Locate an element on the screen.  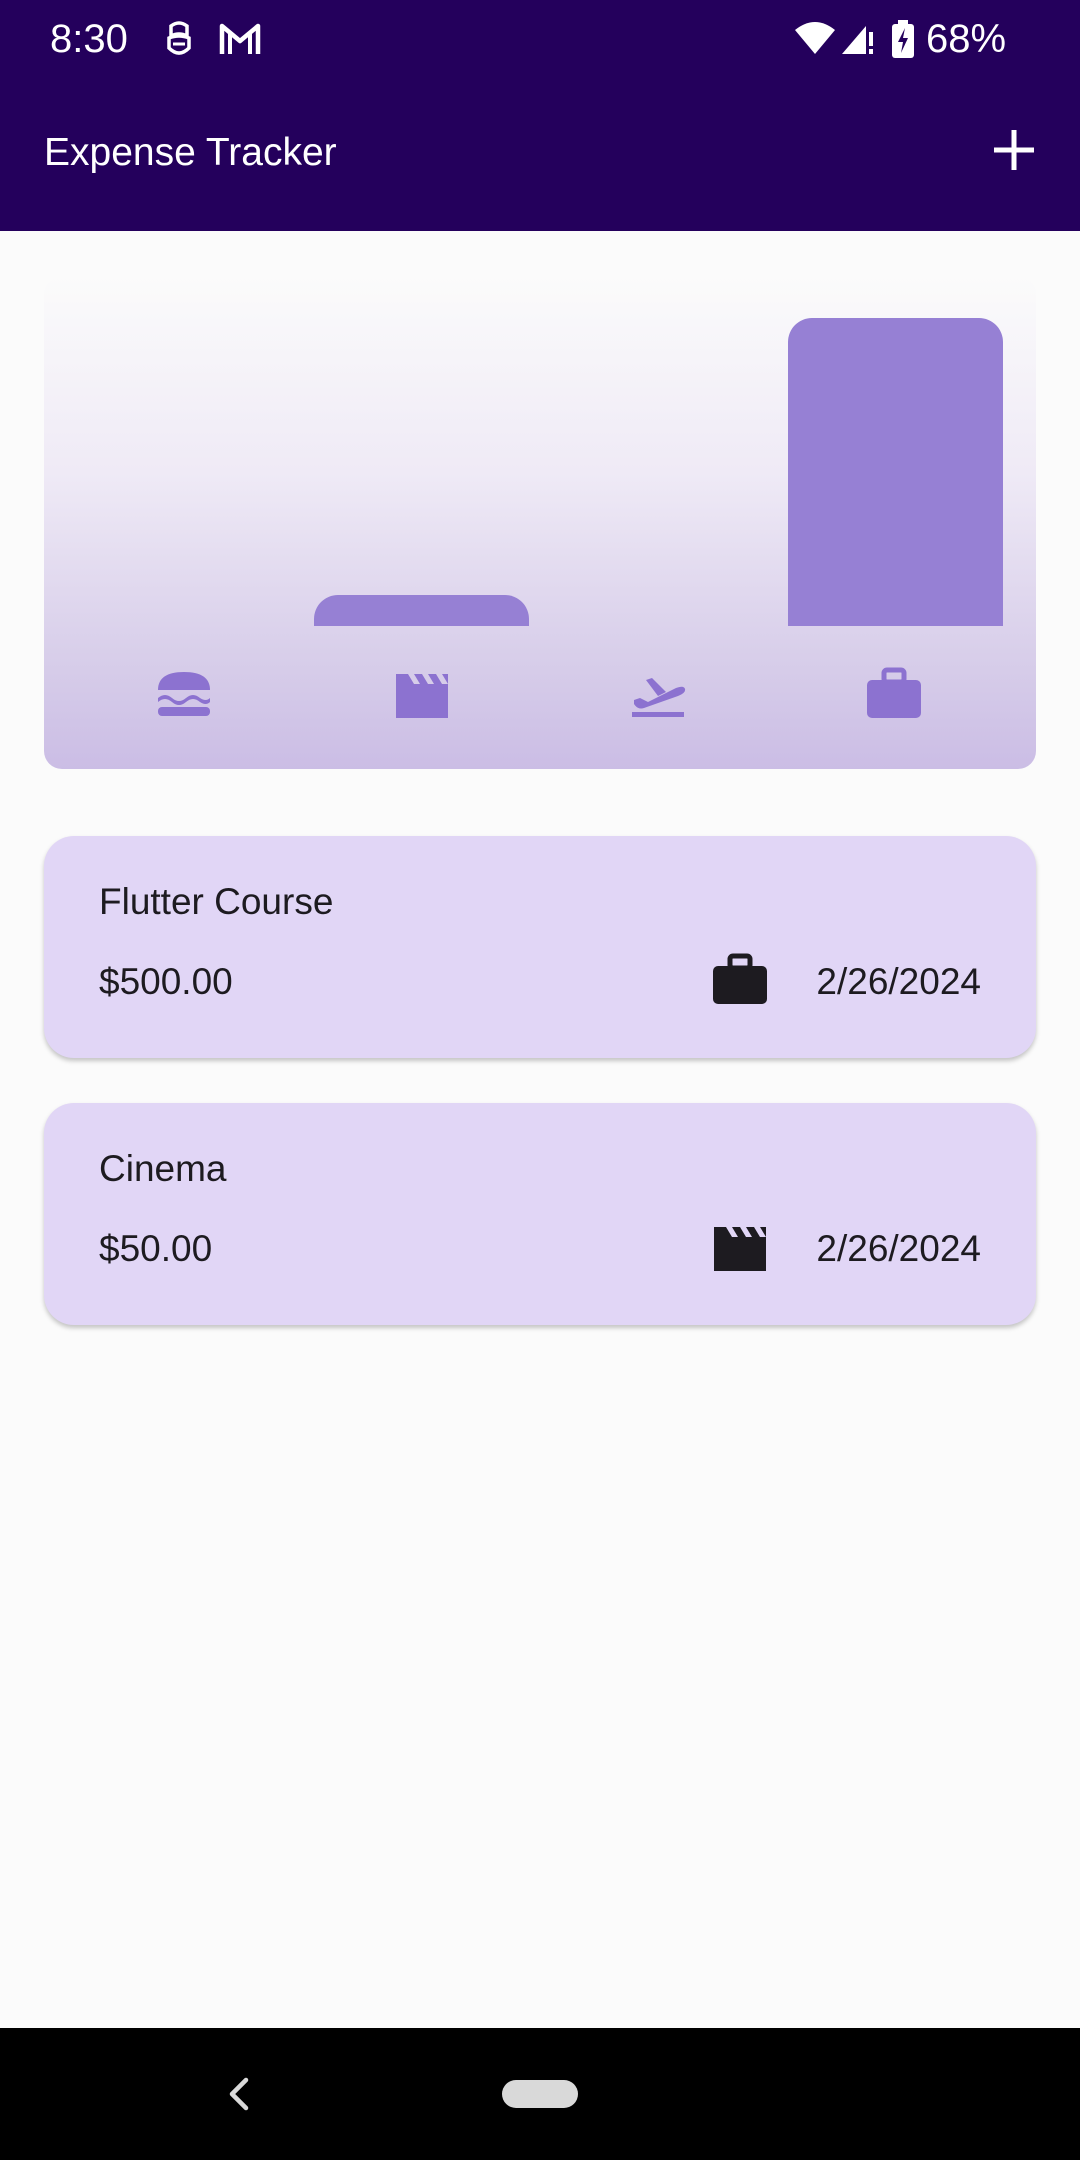
app-notification-icon is located at coordinates (179, 38).